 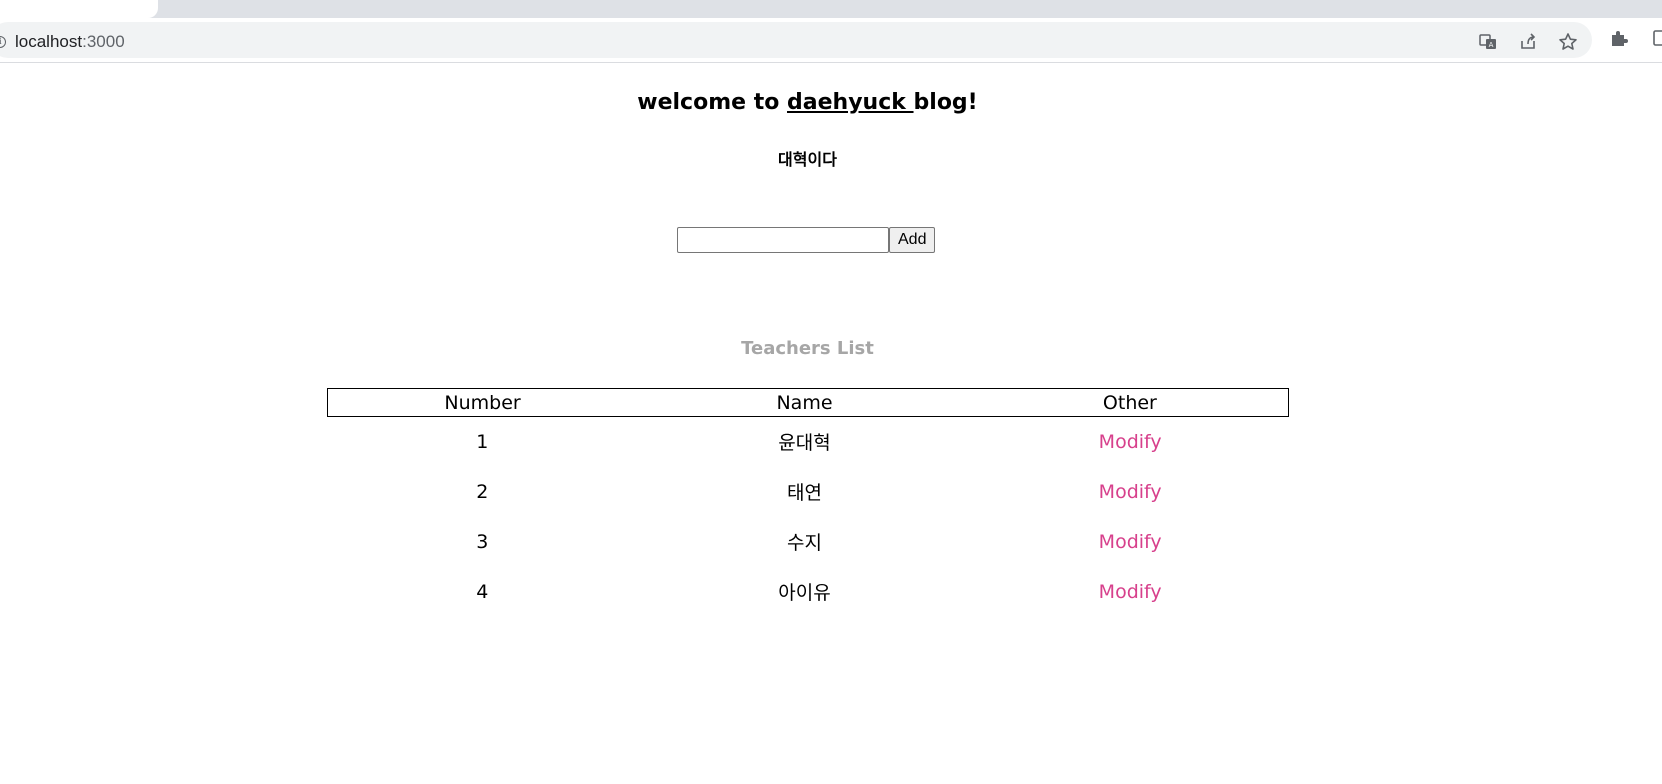 What do you see at coordinates (804, 593) in the screenshot?
I see `row-name: 아이유` at bounding box center [804, 593].